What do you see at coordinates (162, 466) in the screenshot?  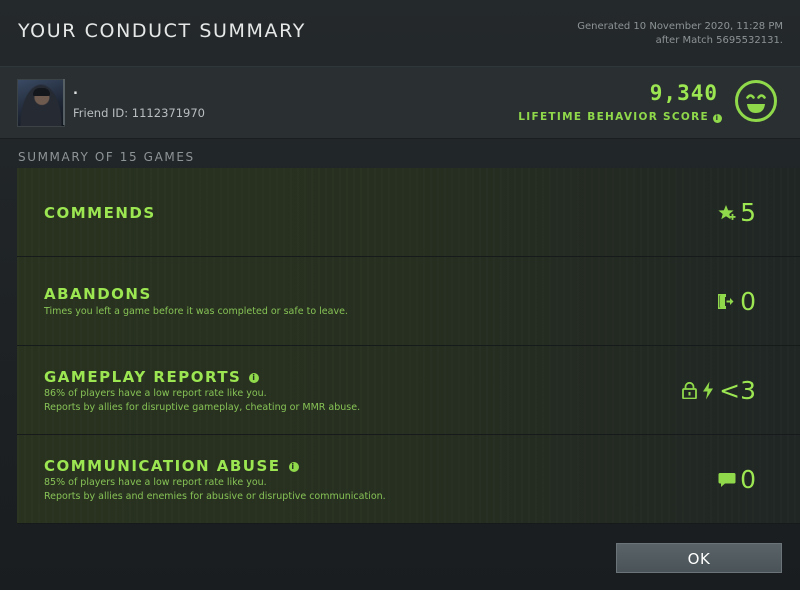 I see `communication-abuse-title-text: COMMUNICATION ABUSE` at bounding box center [162, 466].